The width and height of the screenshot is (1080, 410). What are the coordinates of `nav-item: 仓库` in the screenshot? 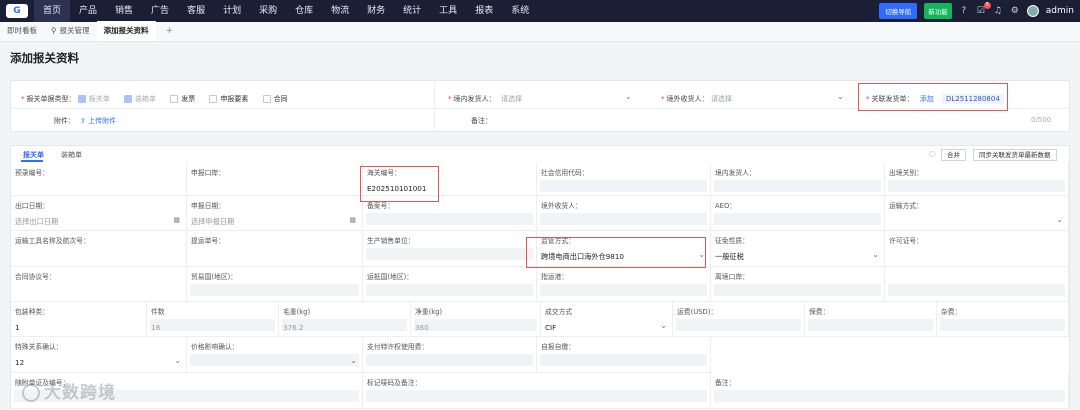 It's located at (304, 11).